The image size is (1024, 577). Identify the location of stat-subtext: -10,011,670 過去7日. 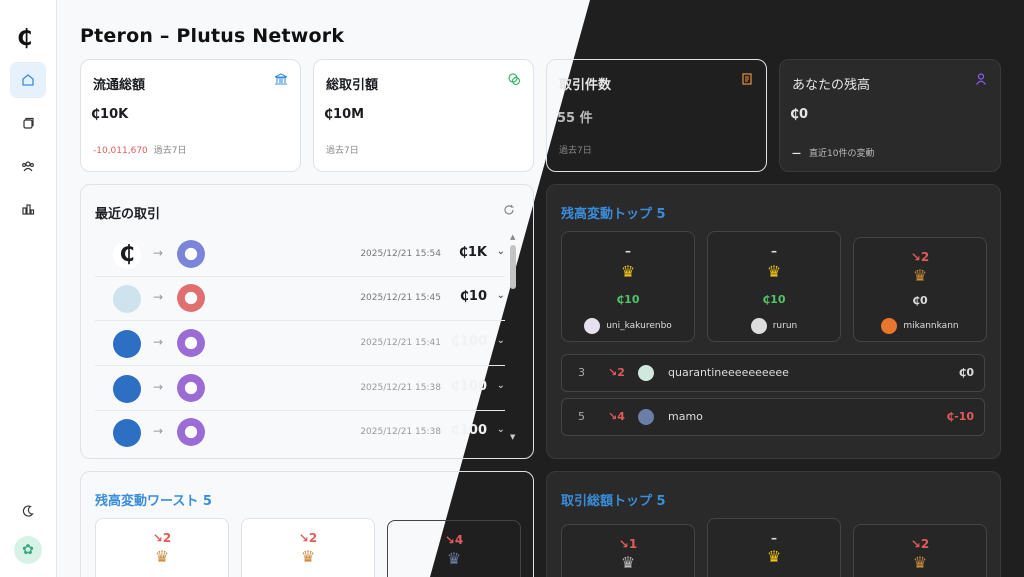
(140, 151).